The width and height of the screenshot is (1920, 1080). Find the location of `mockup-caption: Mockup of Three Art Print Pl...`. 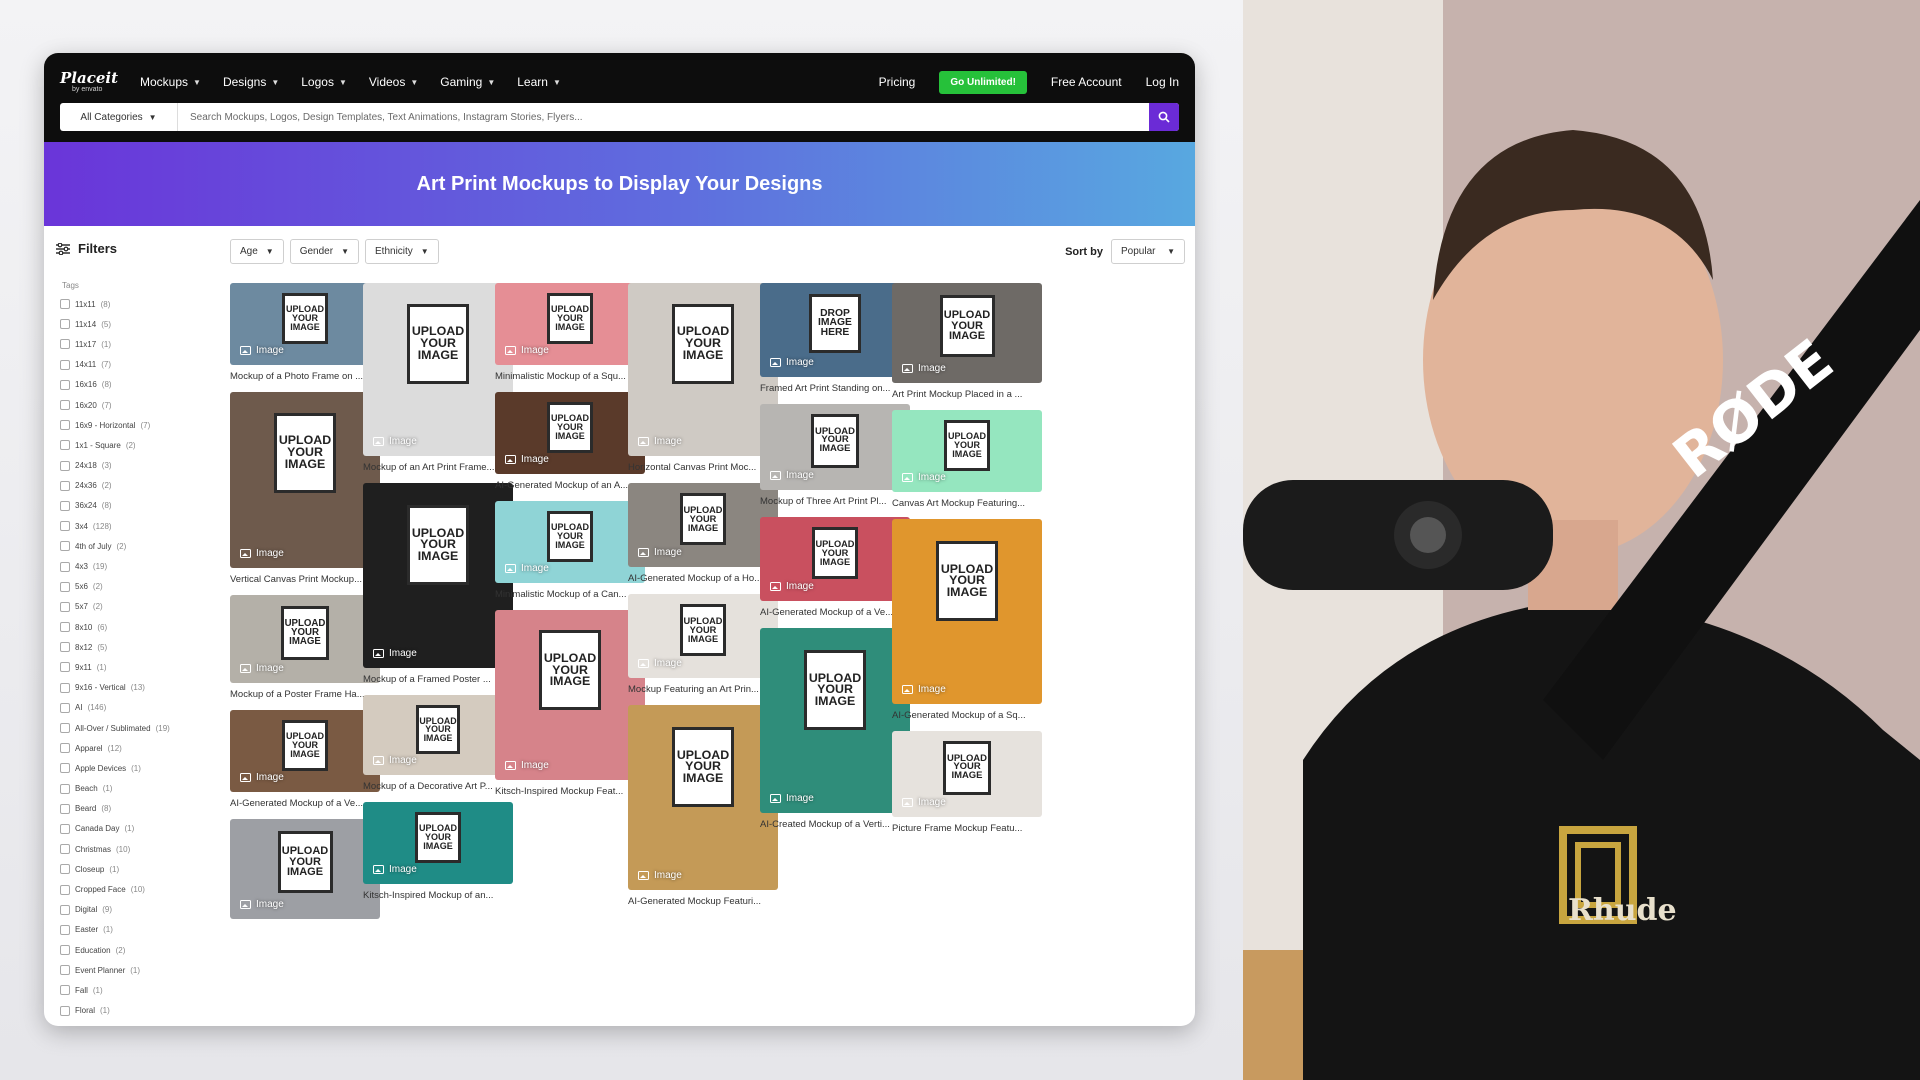

mockup-caption: Mockup of Three Art Print Pl... is located at coordinates (835, 501).